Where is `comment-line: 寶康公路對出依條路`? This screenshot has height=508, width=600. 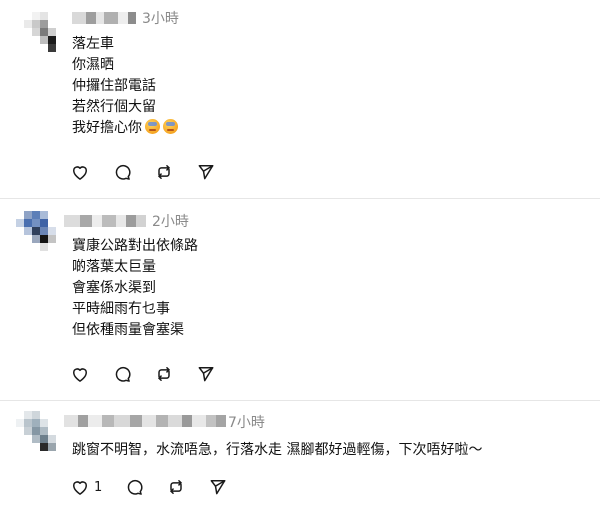
comment-line: 寶康公路對出依條路 is located at coordinates (135, 246).